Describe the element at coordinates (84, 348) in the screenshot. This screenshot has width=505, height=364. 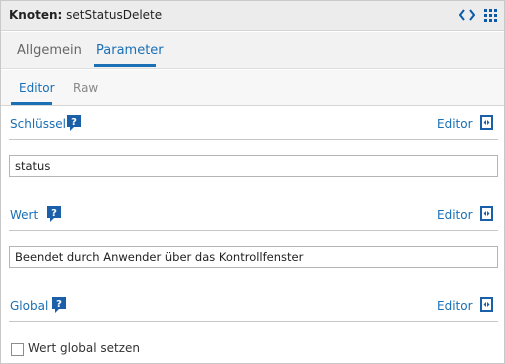
I see `checkbox-label: Wert global setzen` at that location.